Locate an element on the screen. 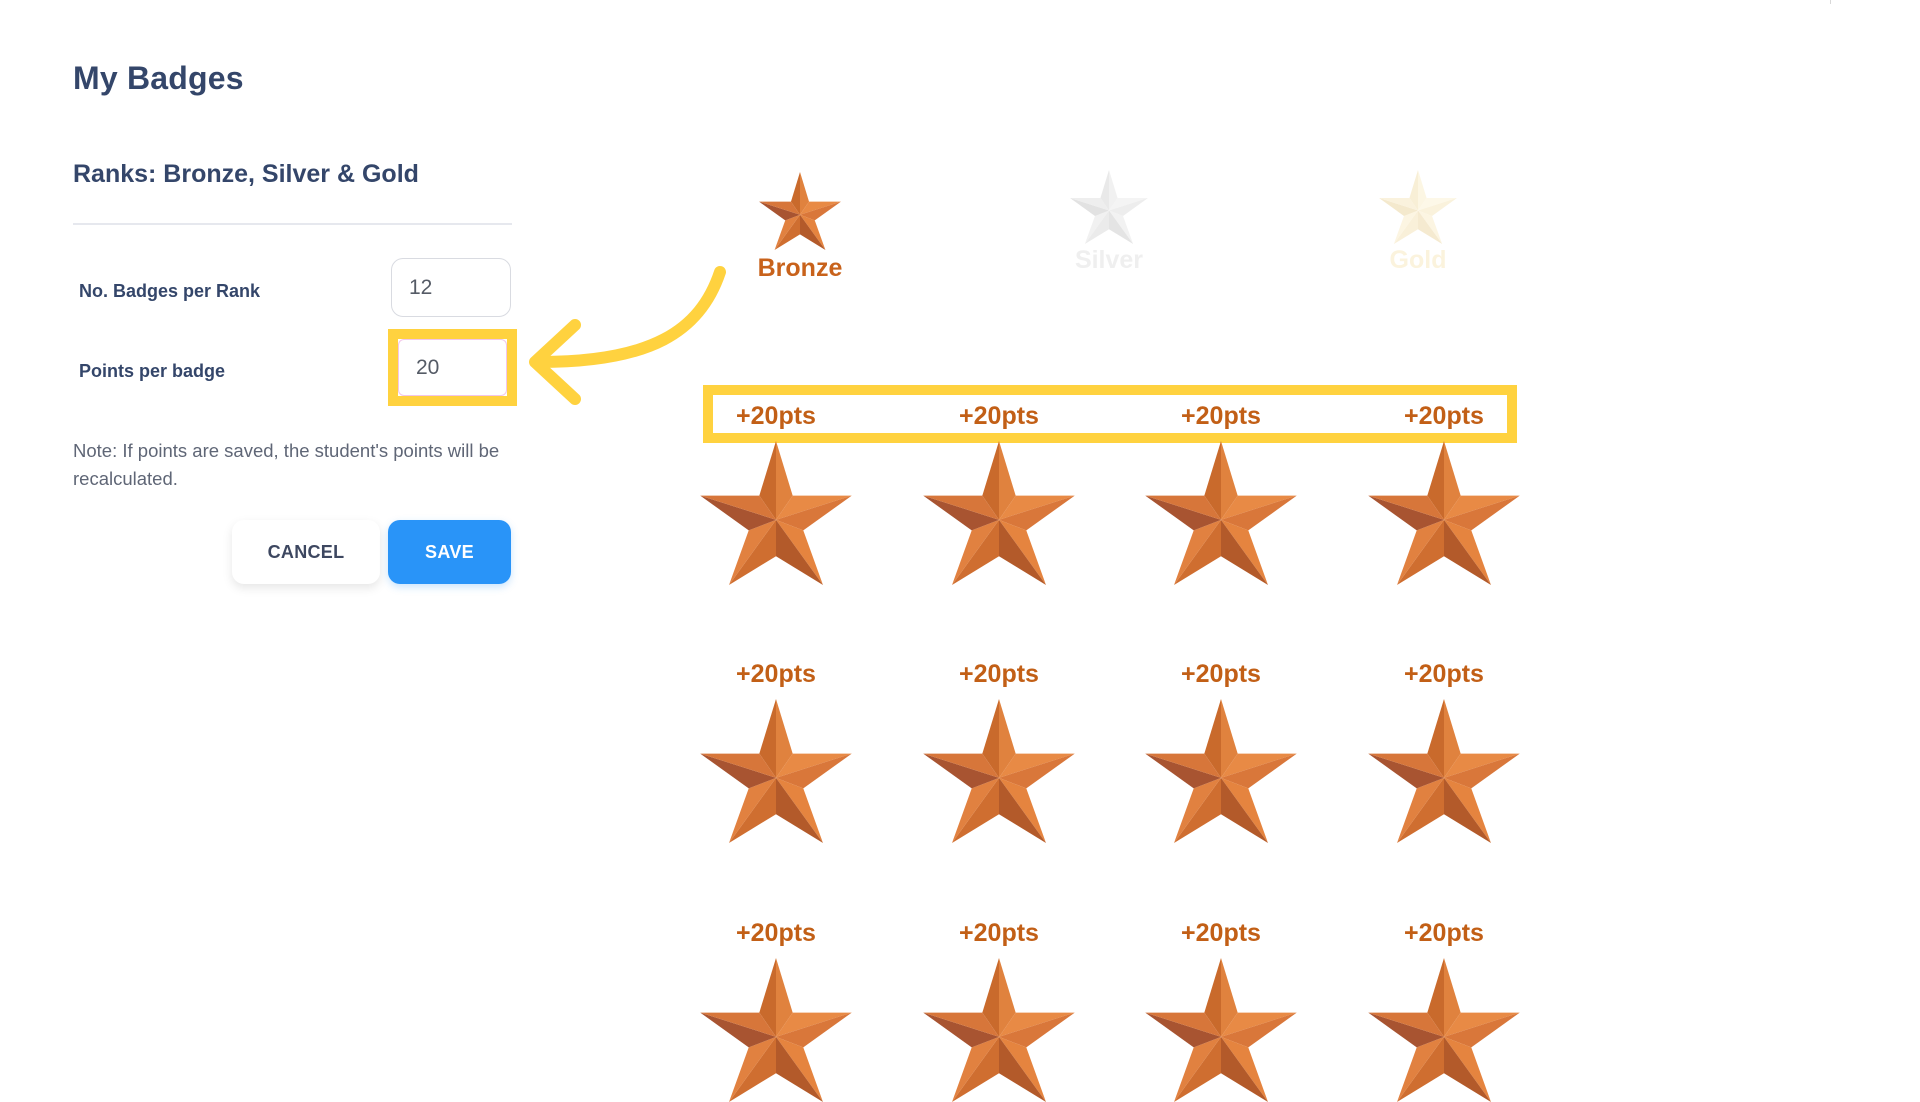  rank-label-bronze: Bronze is located at coordinates (800, 268).